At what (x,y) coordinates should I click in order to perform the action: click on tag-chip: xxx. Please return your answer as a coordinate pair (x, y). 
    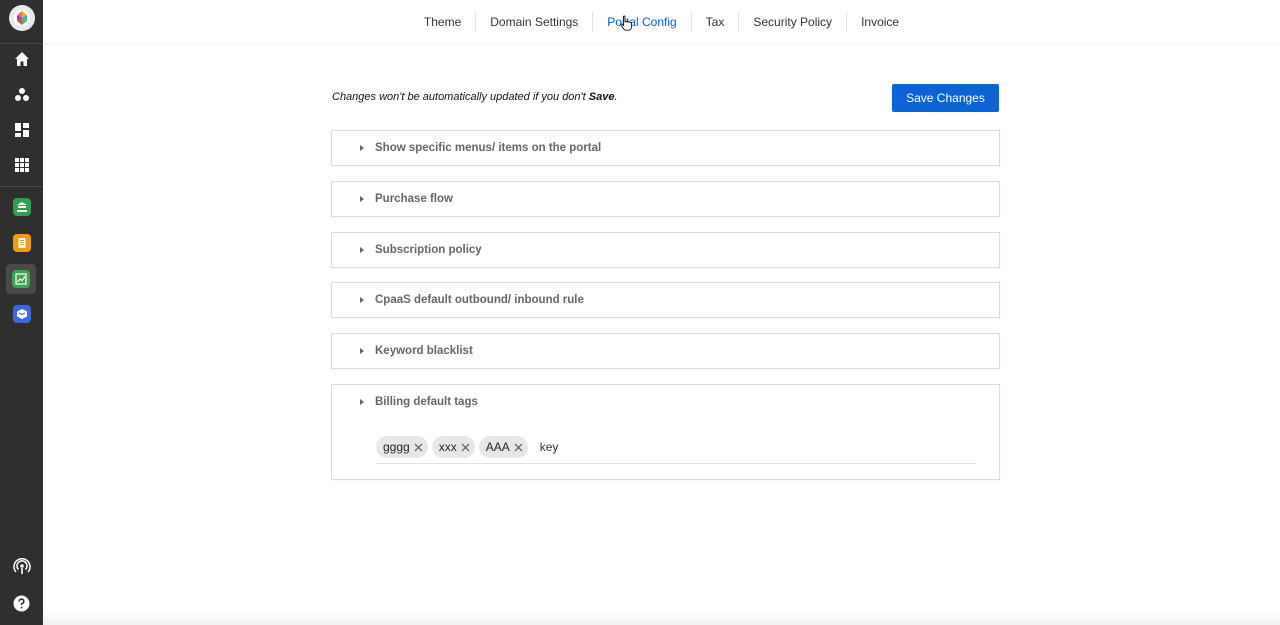
    Looking at the image, I should click on (453, 447).